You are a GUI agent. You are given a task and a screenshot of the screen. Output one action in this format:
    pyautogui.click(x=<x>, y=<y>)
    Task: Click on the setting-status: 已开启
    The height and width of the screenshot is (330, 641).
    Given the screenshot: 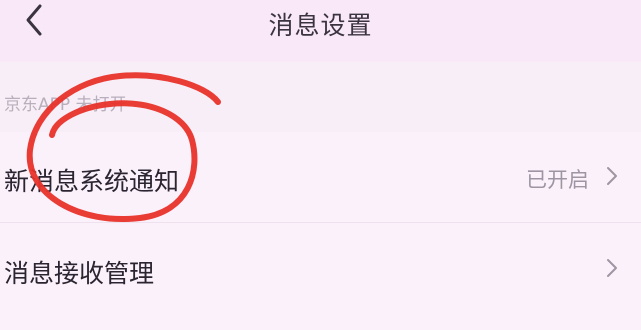 What is the action you would take?
    pyautogui.click(x=557, y=180)
    